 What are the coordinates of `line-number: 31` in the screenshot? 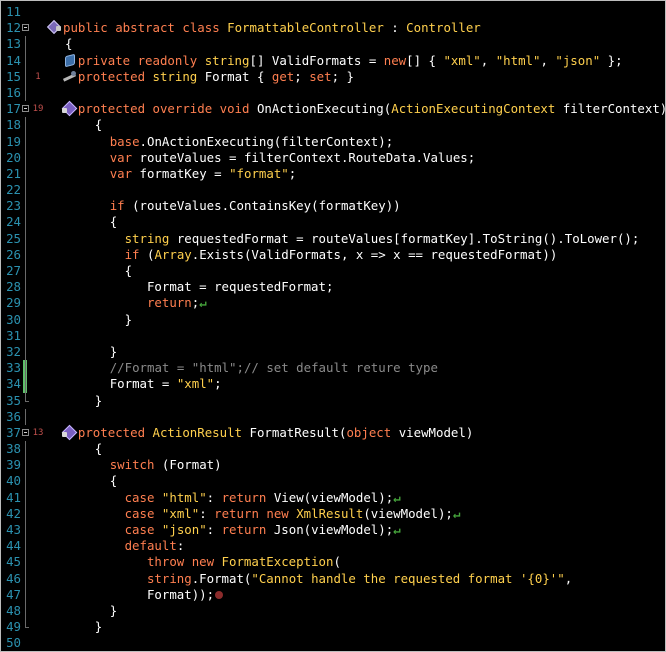 It's located at (13, 335).